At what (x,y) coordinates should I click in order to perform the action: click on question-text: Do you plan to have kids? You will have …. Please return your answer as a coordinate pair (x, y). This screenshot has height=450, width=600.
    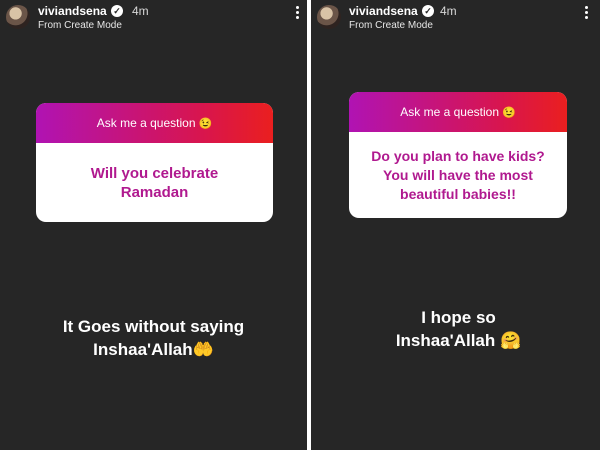
    Looking at the image, I should click on (458, 174).